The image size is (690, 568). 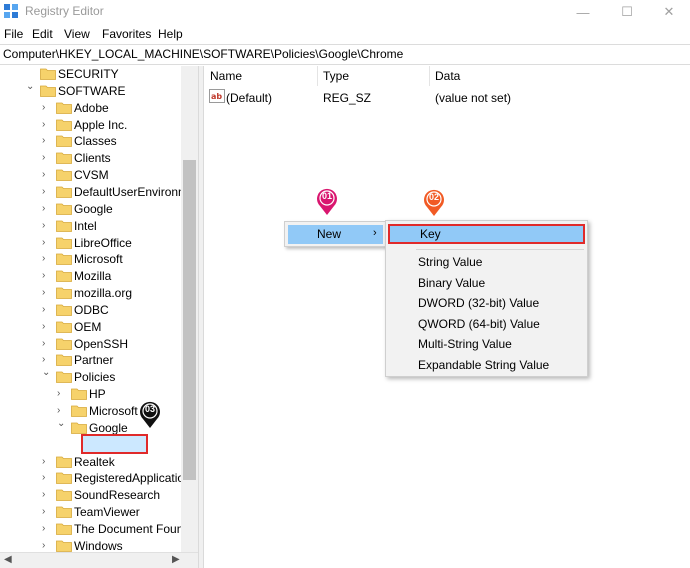 What do you see at coordinates (90, 175) in the screenshot?
I see `tree-item: › CVSM` at bounding box center [90, 175].